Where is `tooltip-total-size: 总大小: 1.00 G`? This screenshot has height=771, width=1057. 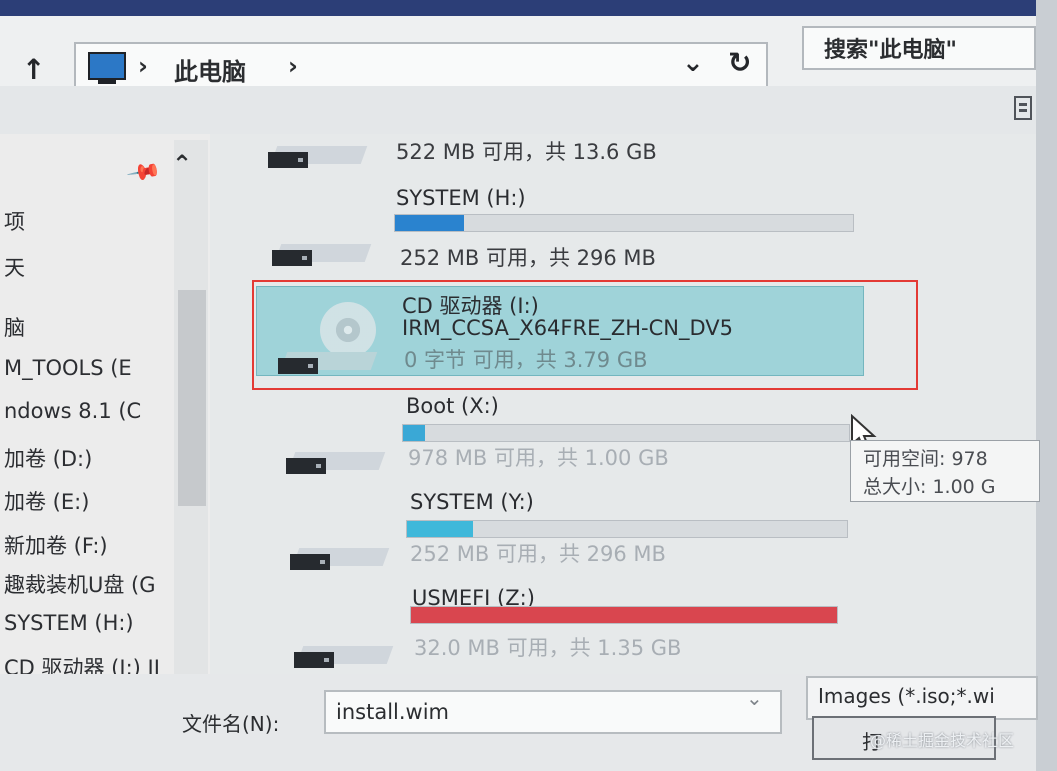
tooltip-total-size: 总大小: 1.00 G is located at coordinates (929, 487).